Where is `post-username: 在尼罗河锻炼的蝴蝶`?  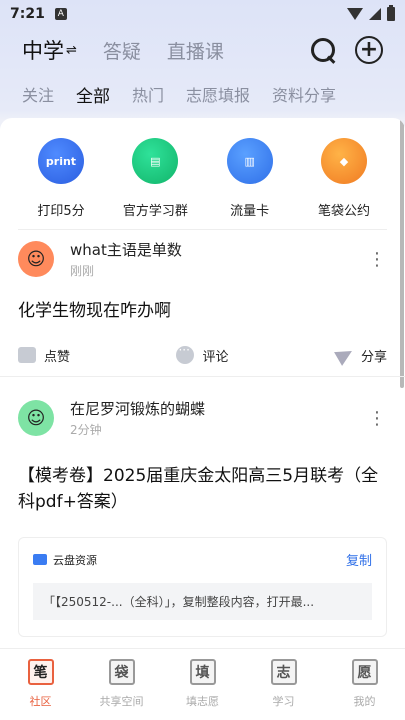 post-username: 在尼罗河锻炼的蝴蝶 is located at coordinates (137, 408).